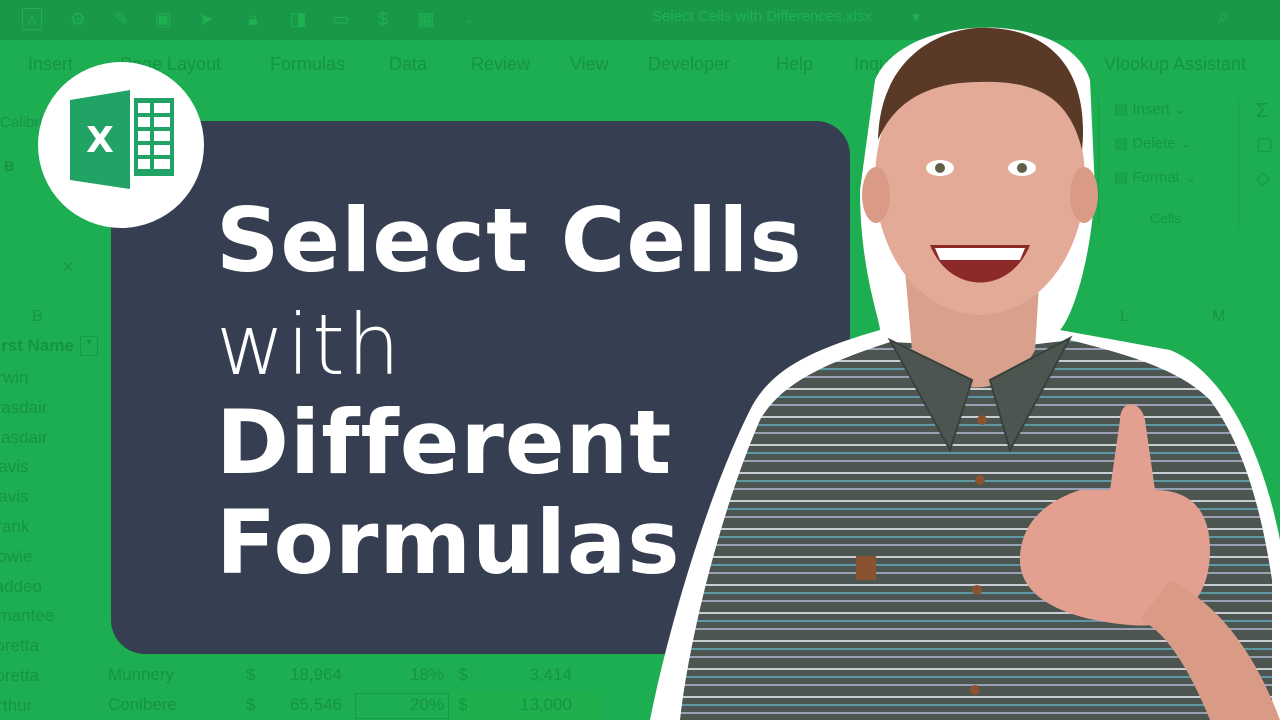 Image resolution: width=1280 pixels, height=720 pixels. Describe the element at coordinates (78, 19) in the screenshot. I see `gear-icon: ⚙` at that location.